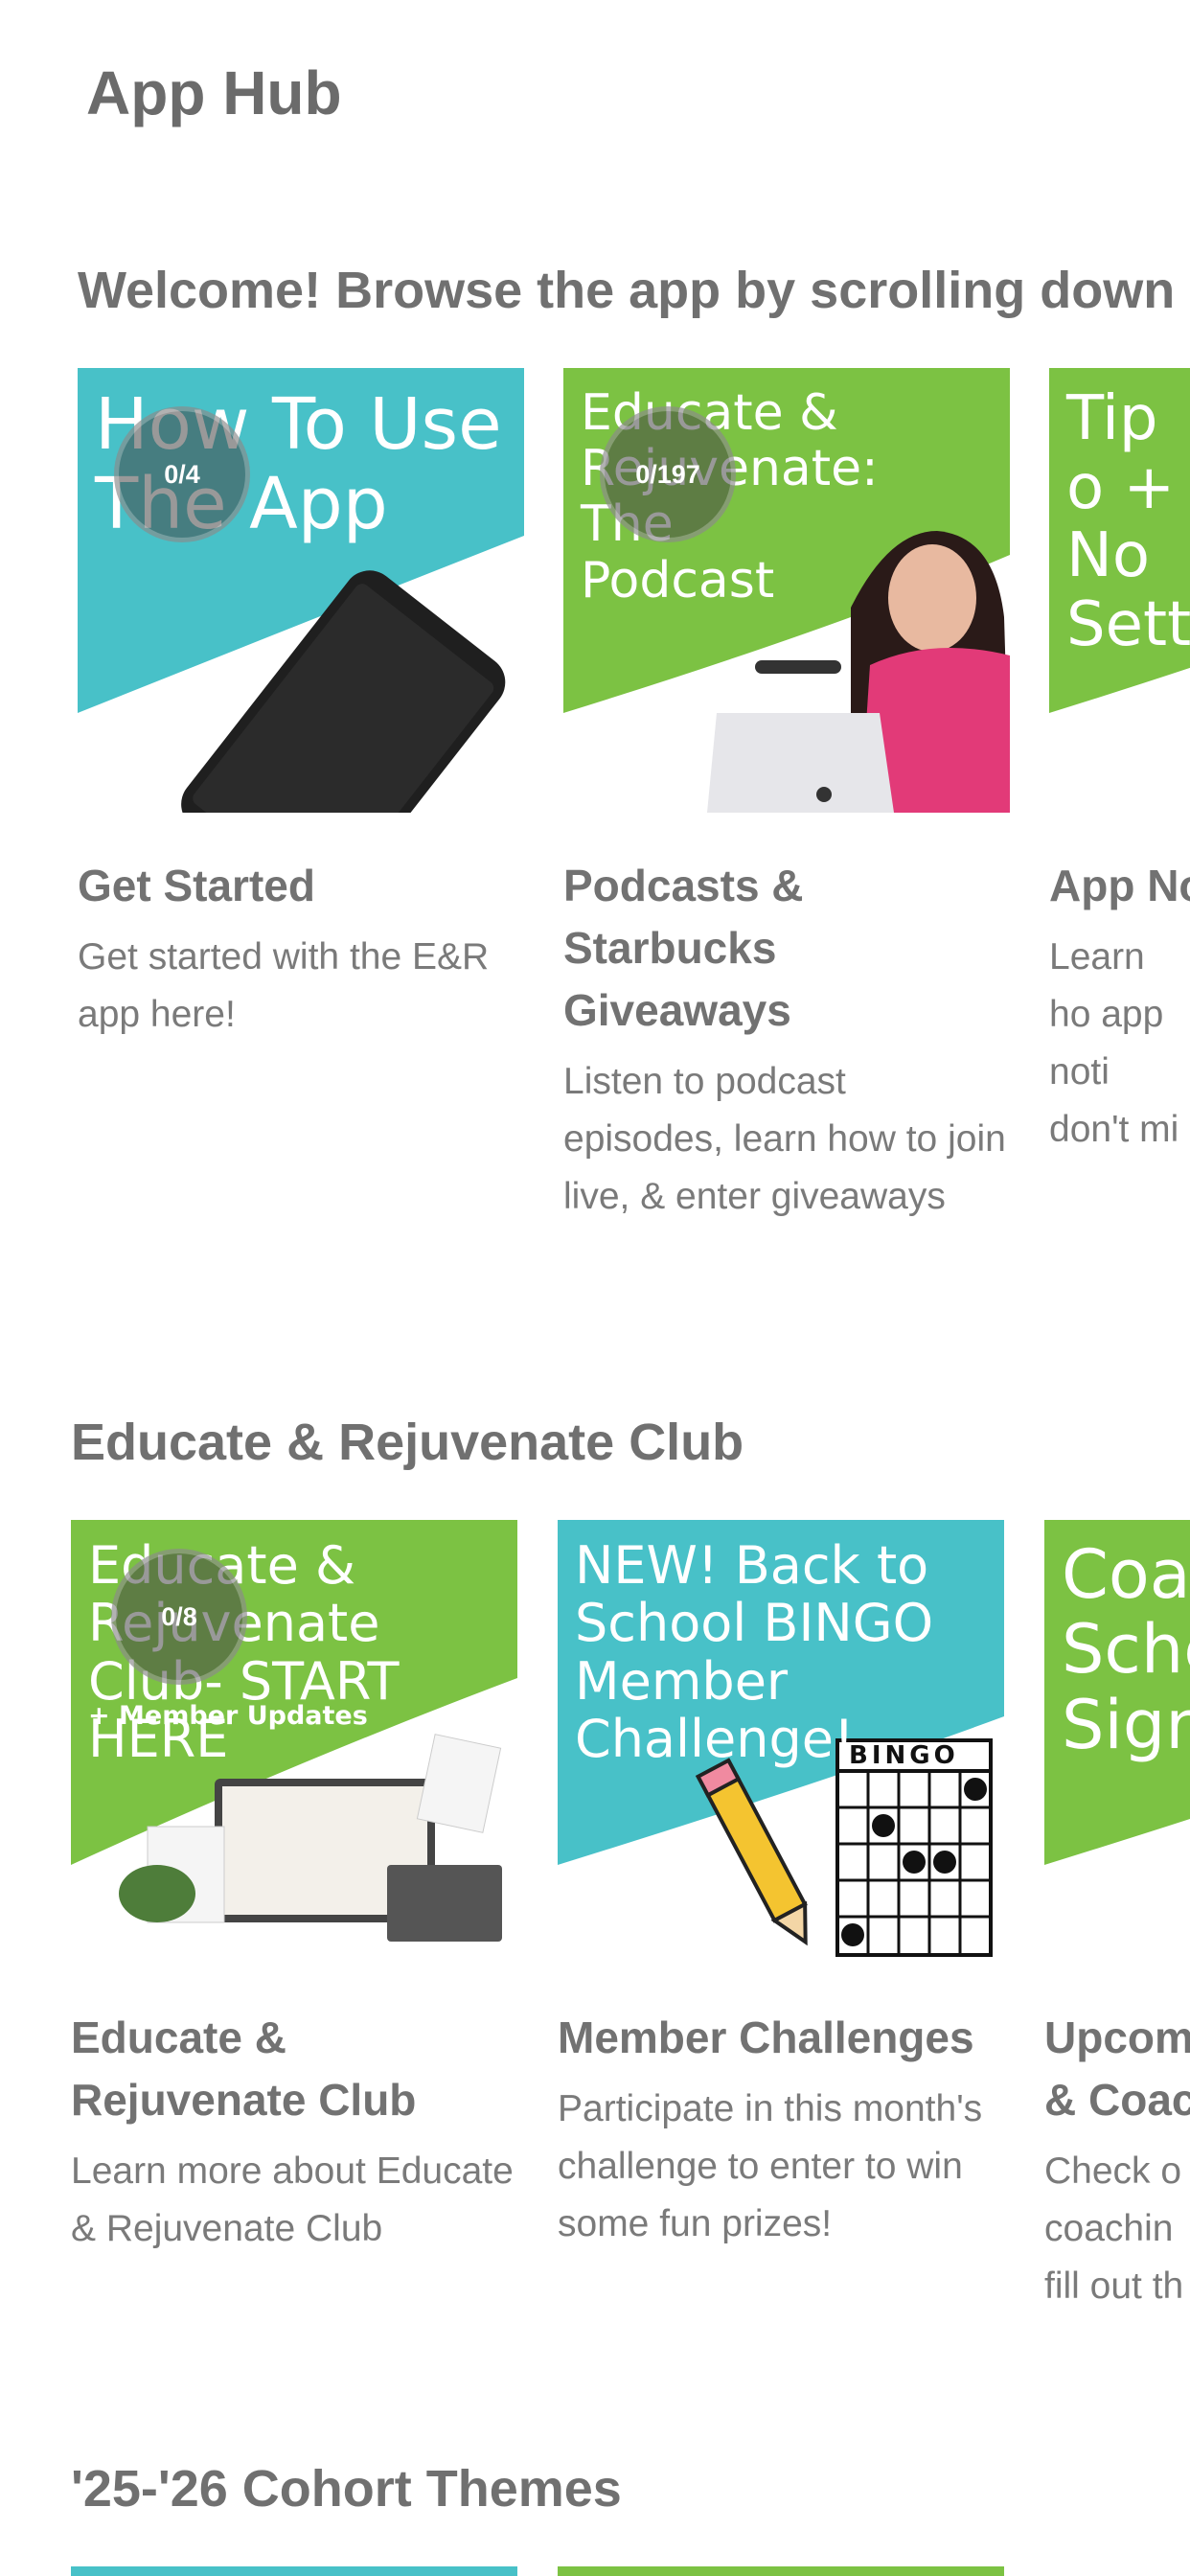 Image resolution: width=1190 pixels, height=2576 pixels. What do you see at coordinates (781, 2038) in the screenshot?
I see `card-title: Member Challenges` at bounding box center [781, 2038].